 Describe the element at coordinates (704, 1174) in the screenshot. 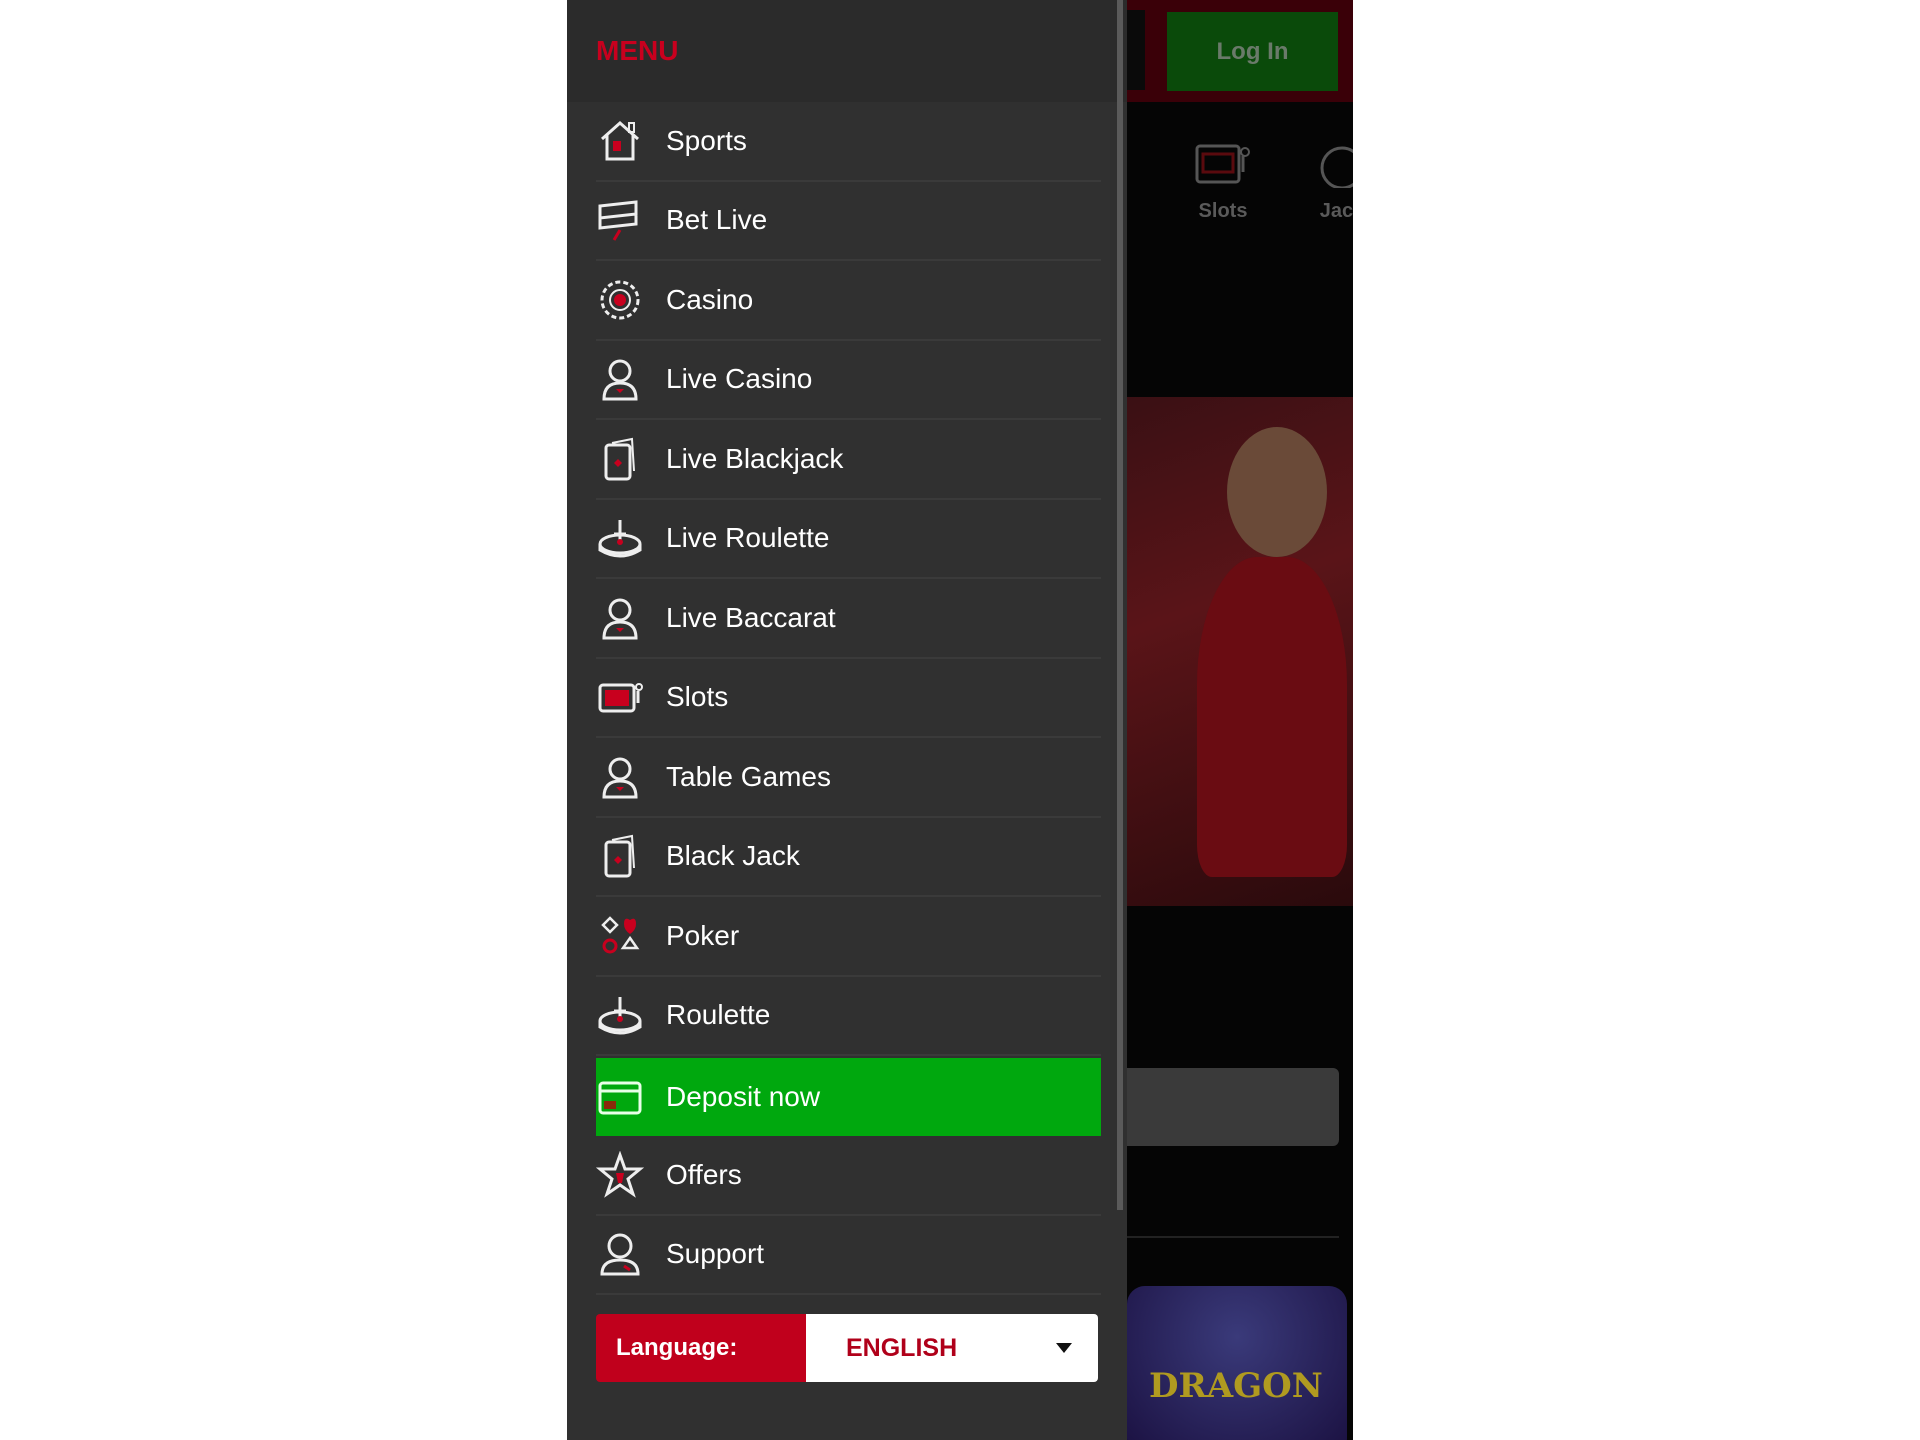

I see `menu-item-label: Offers` at that location.